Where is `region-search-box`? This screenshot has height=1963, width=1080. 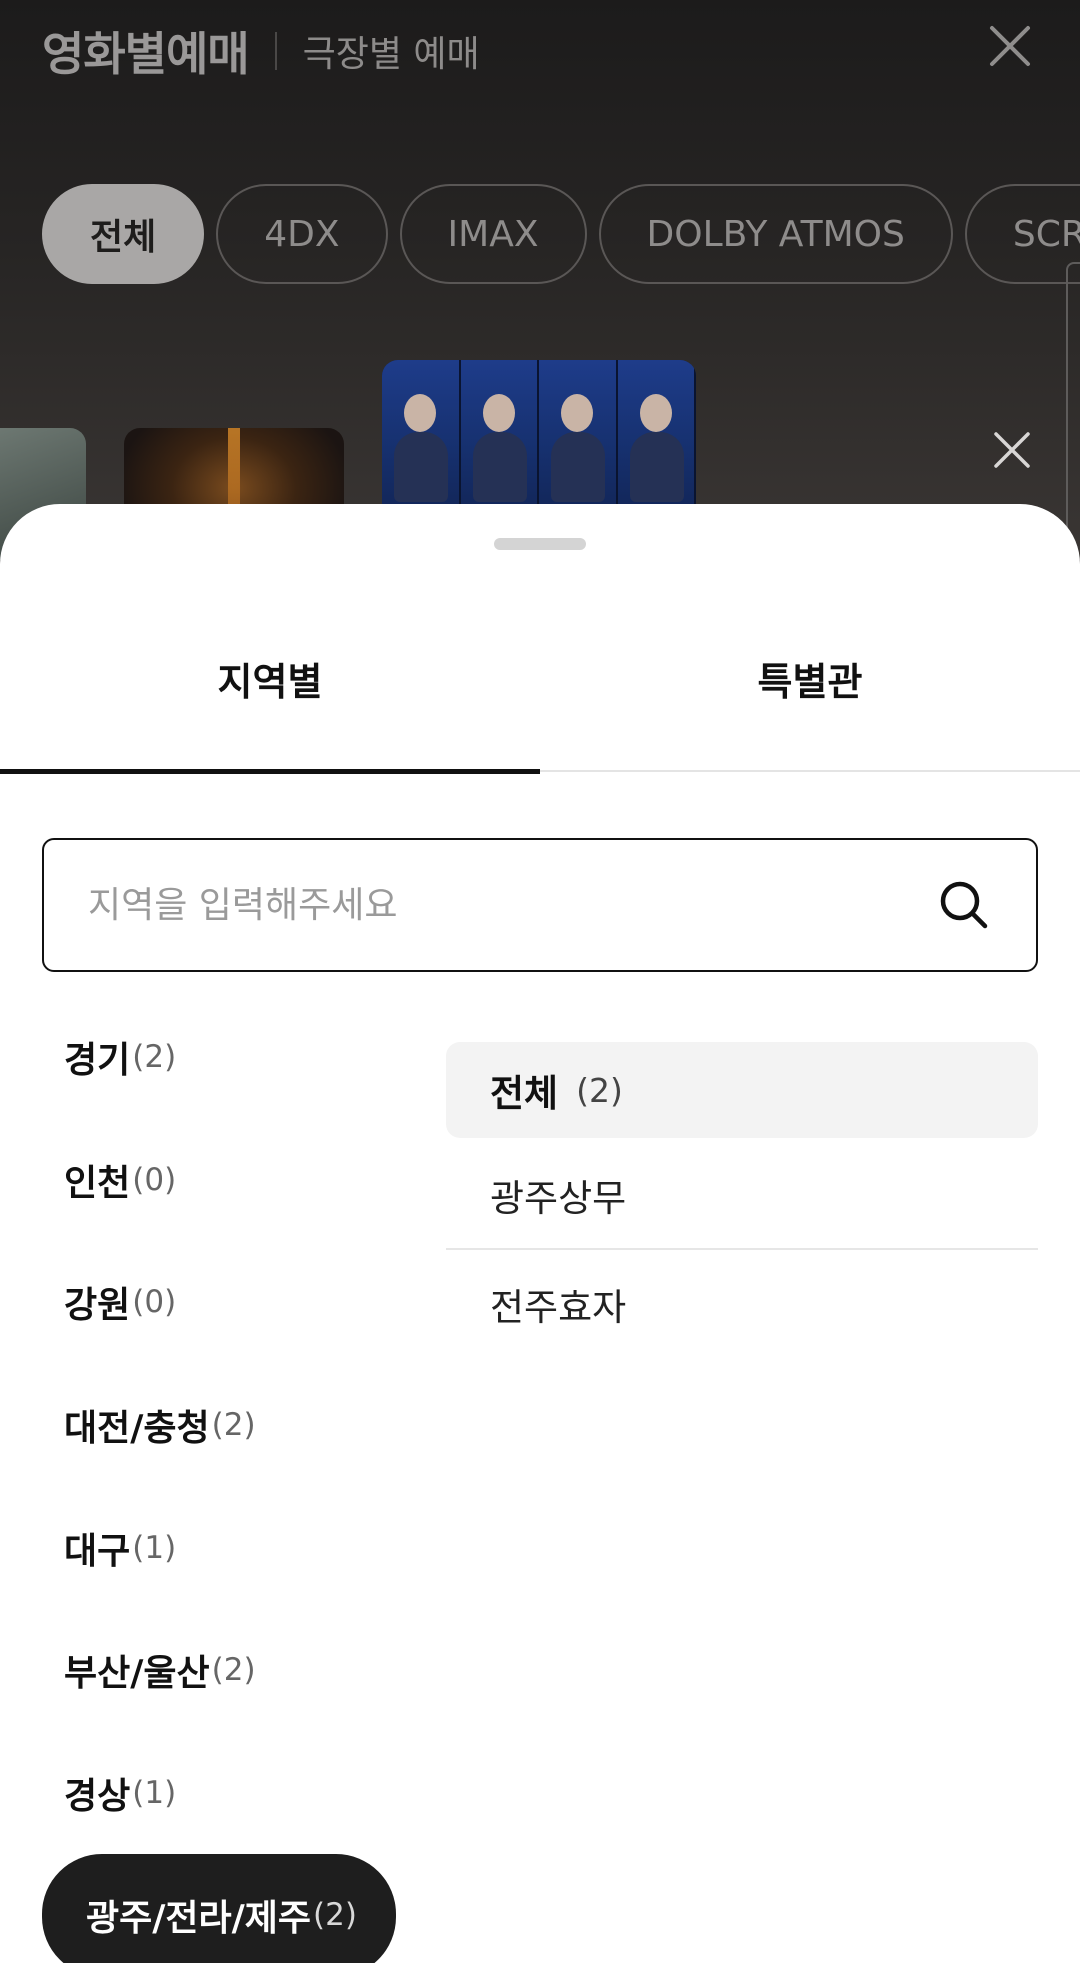 region-search-box is located at coordinates (540, 905).